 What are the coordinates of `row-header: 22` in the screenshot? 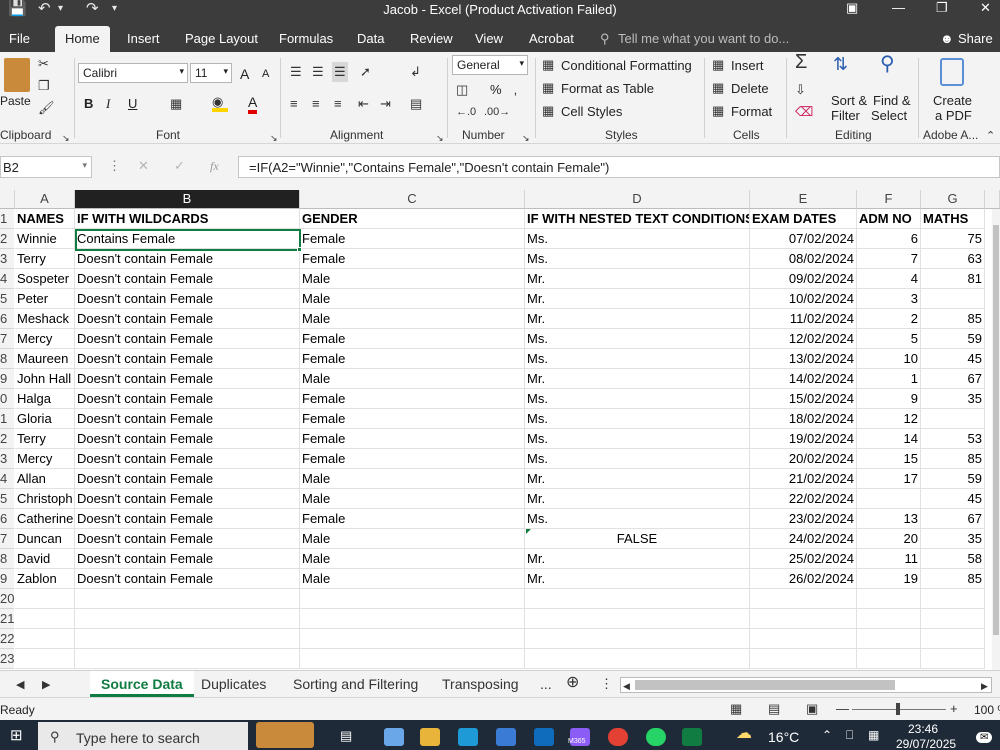 It's located at (7, 639).